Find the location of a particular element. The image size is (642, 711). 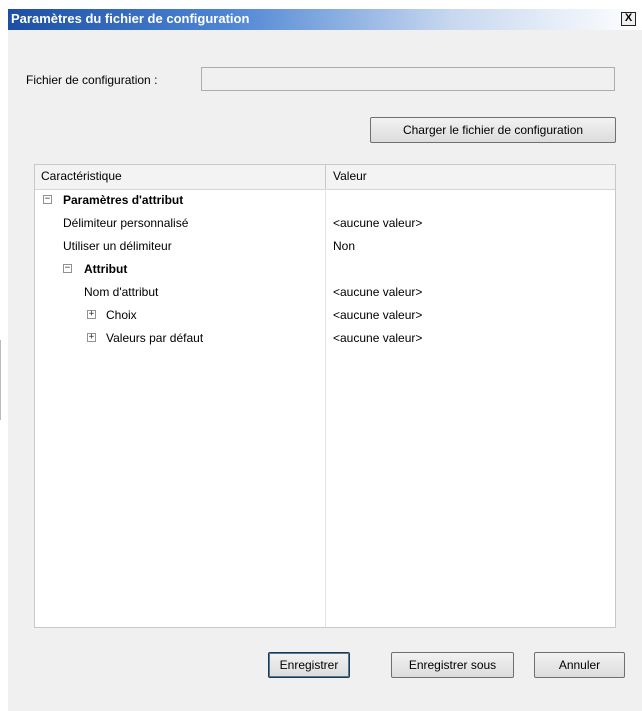

grid-row-use-delimiter: Utiliser un délimiteur Non is located at coordinates (325, 246).